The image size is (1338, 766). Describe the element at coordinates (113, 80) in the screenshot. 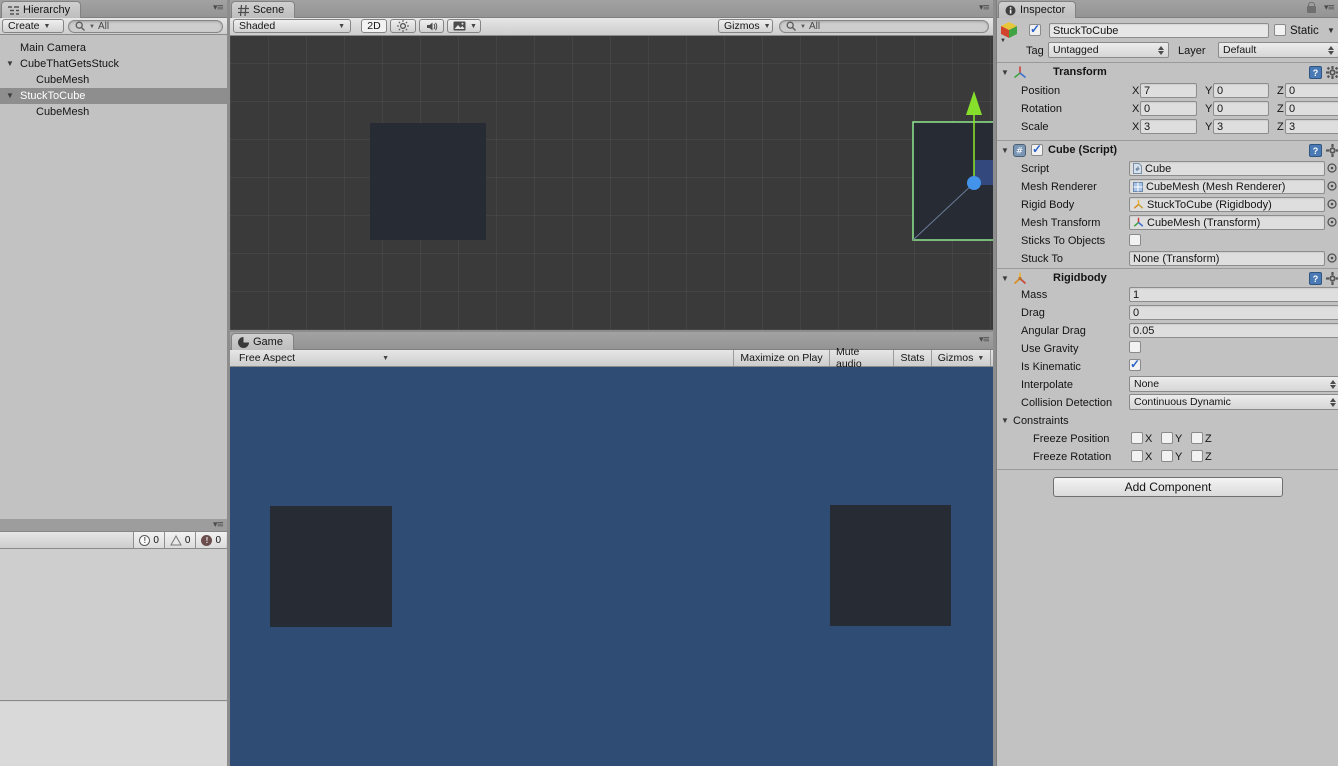

I see `hierarchy-item-cubemesh-1: CubeMesh` at that location.